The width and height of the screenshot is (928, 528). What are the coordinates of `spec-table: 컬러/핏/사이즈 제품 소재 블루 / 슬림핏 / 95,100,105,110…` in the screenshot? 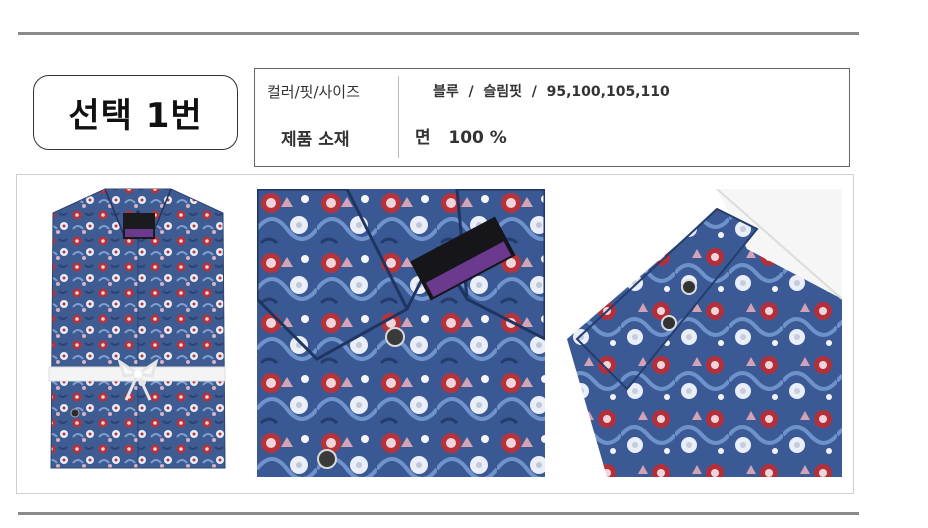 It's located at (552, 117).